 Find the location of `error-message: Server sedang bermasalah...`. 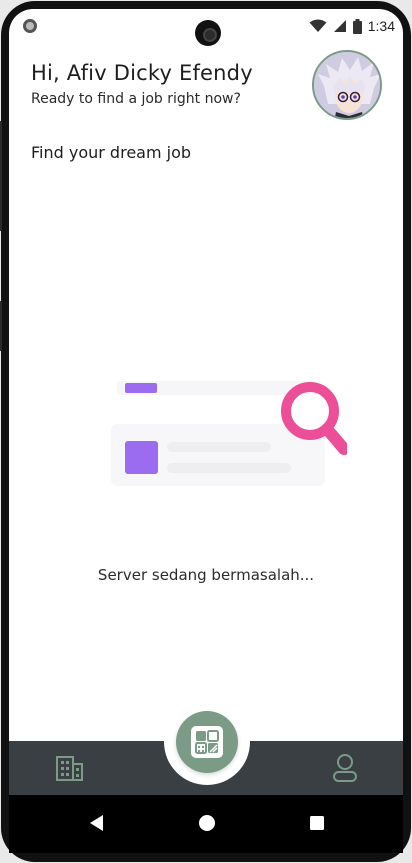

error-message: Server sedang bermasalah... is located at coordinates (206, 575).